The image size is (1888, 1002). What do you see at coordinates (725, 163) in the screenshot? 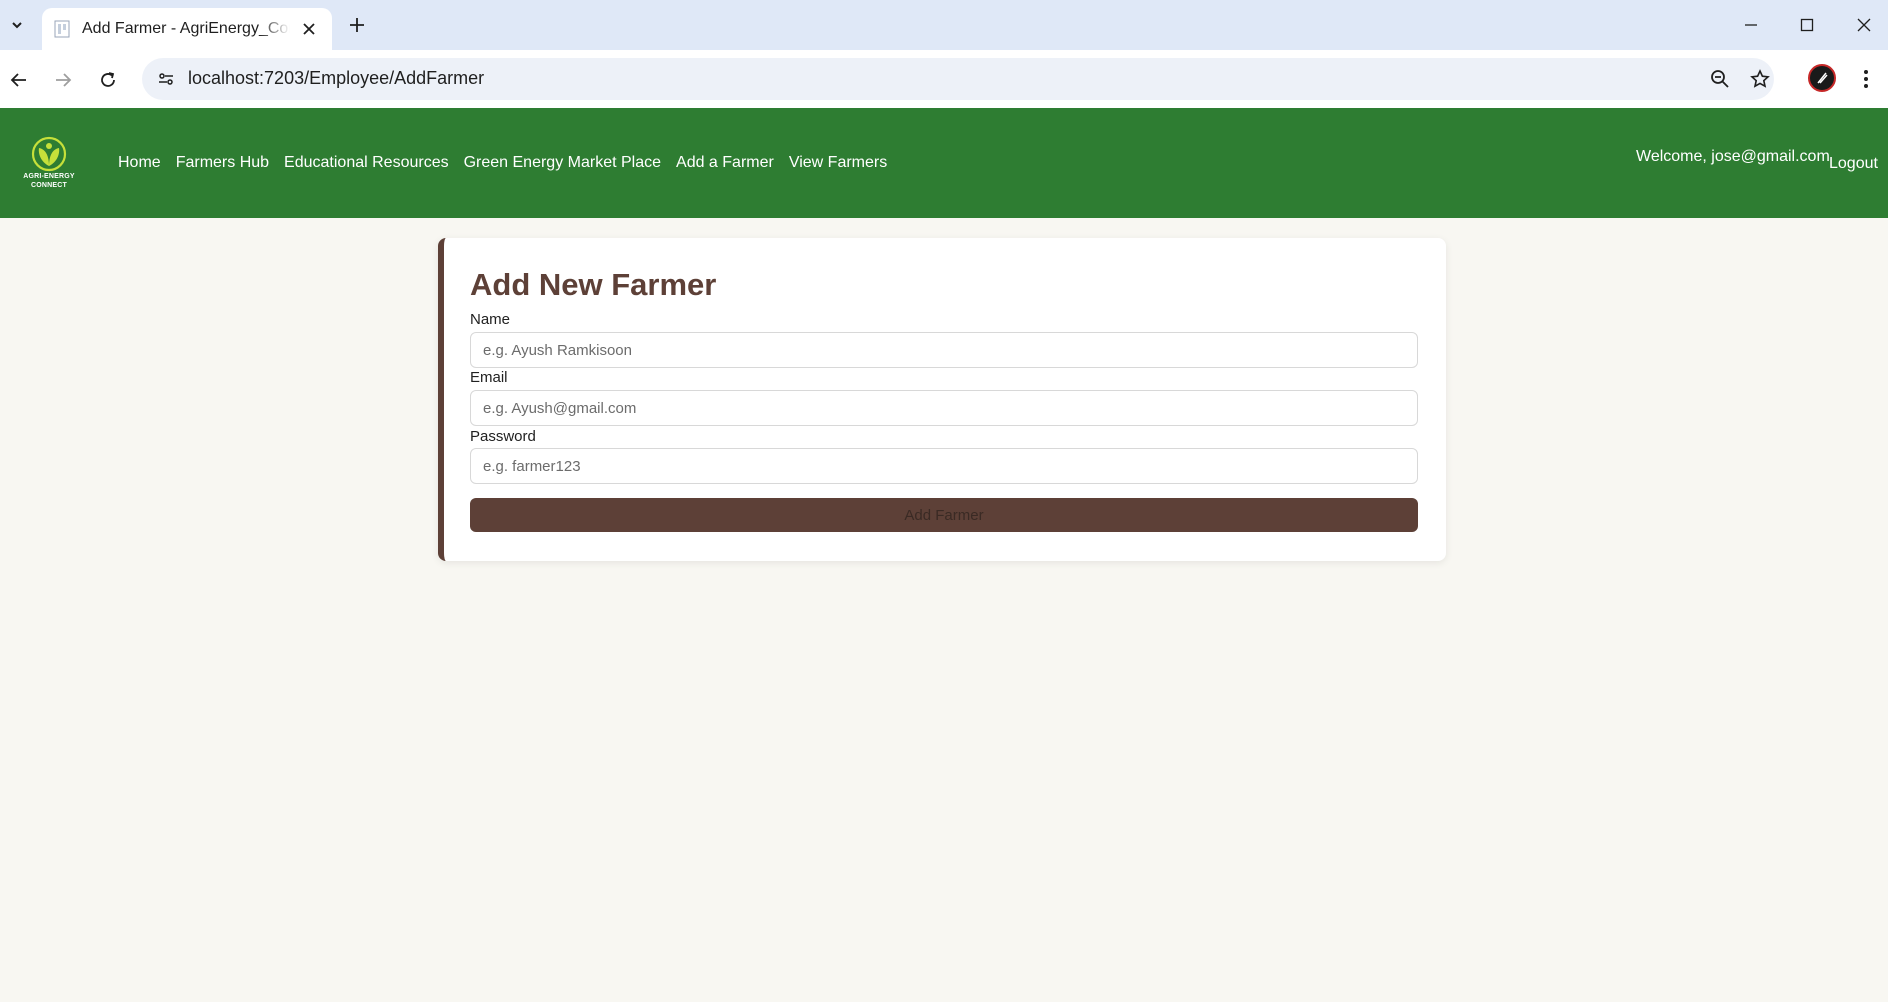
I see `nav-add-a-farmer: Add a Farmer` at bounding box center [725, 163].